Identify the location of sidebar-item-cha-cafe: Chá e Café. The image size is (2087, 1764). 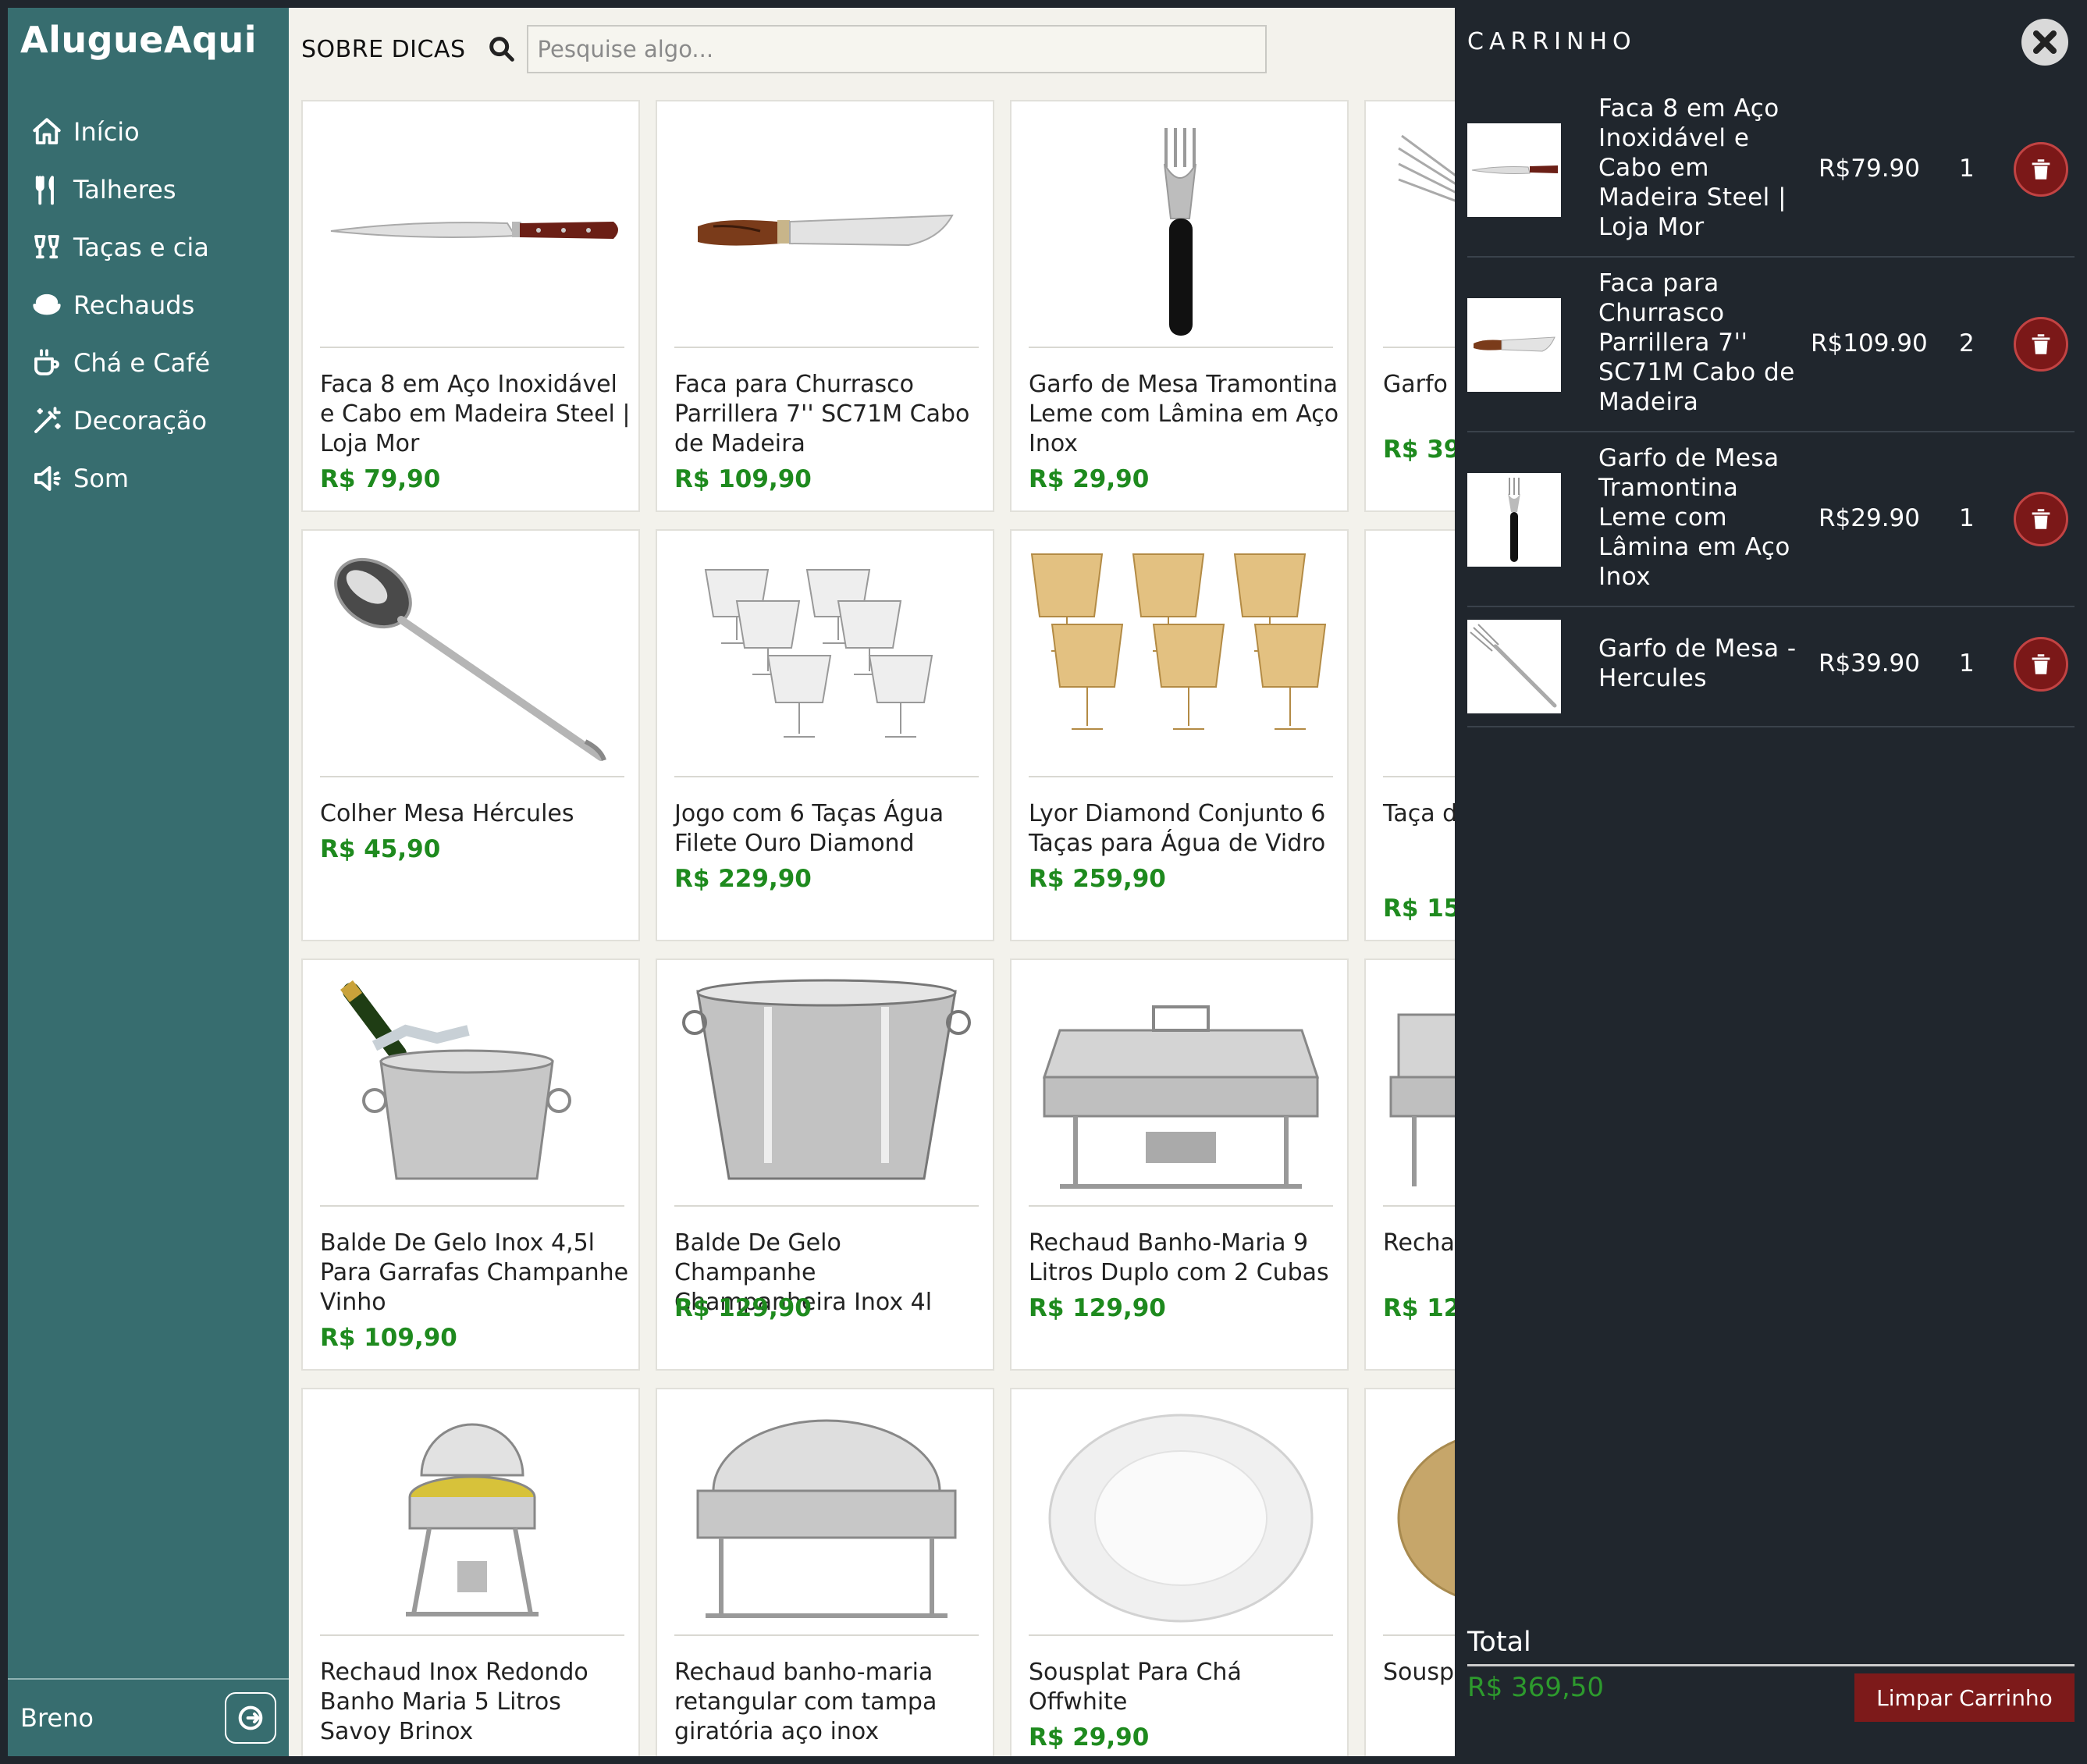
(120, 363).